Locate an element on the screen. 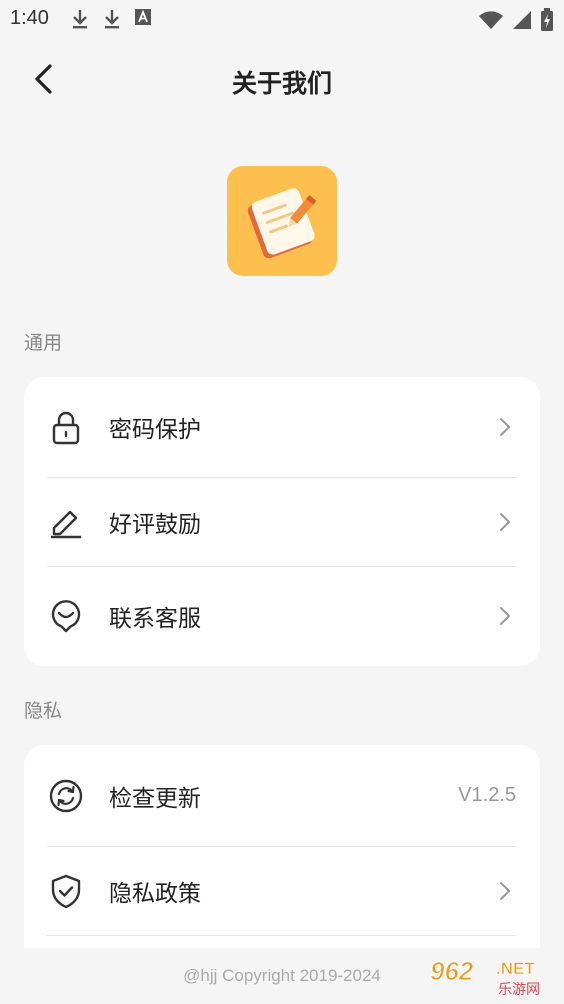 This screenshot has height=1004, width=564. top-app-bar: 关于我们 is located at coordinates (282, 80).